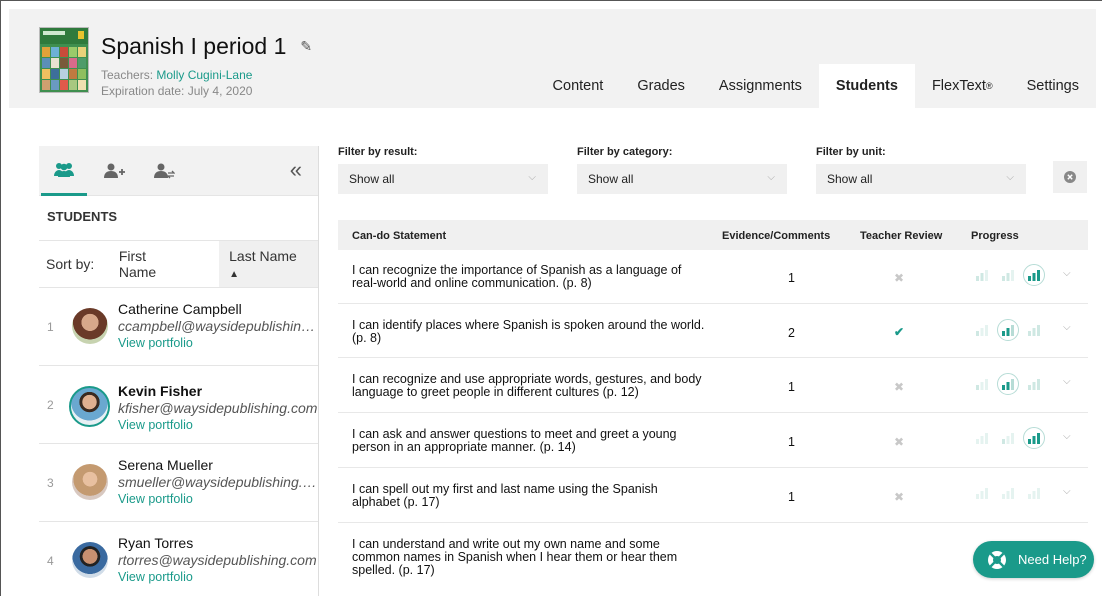 This screenshot has height=596, width=1102. I want to click on course-title-text: Spanish I period 1, so click(194, 46).